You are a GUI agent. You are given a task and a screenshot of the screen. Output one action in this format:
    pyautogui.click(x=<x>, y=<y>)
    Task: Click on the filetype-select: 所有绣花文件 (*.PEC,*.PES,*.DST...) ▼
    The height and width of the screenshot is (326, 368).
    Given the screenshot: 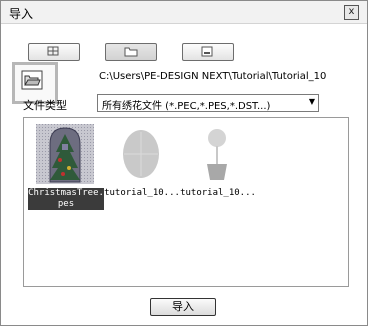 What is the action you would take?
    pyautogui.click(x=208, y=103)
    